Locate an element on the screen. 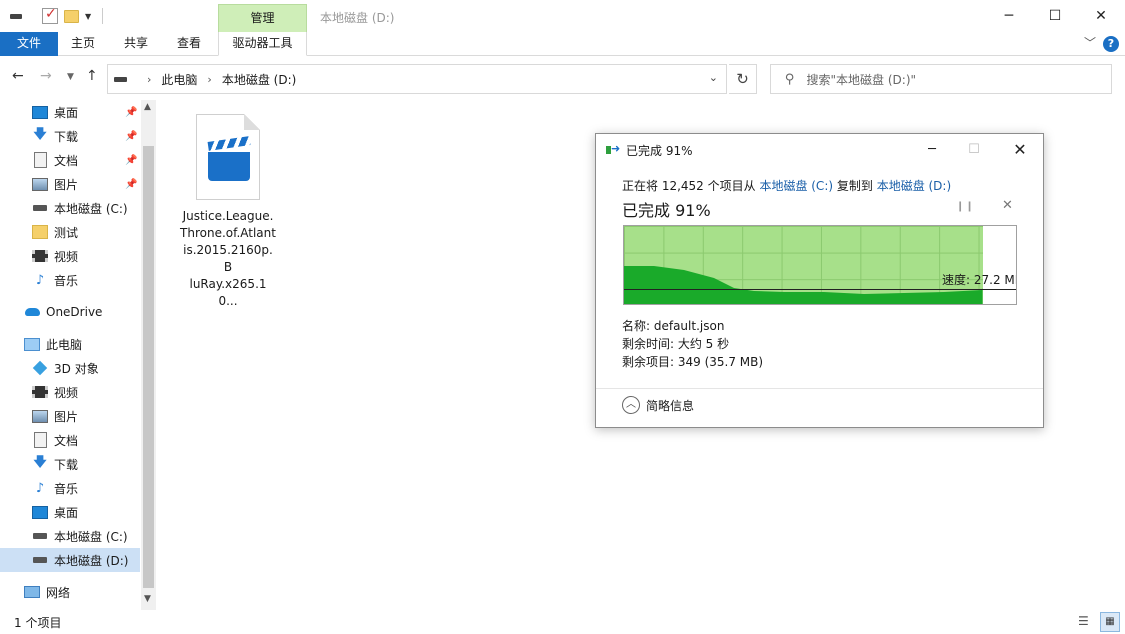 The image size is (1125, 634). fewer-details-toggle: ︿ 简略信息 is located at coordinates (658, 405).